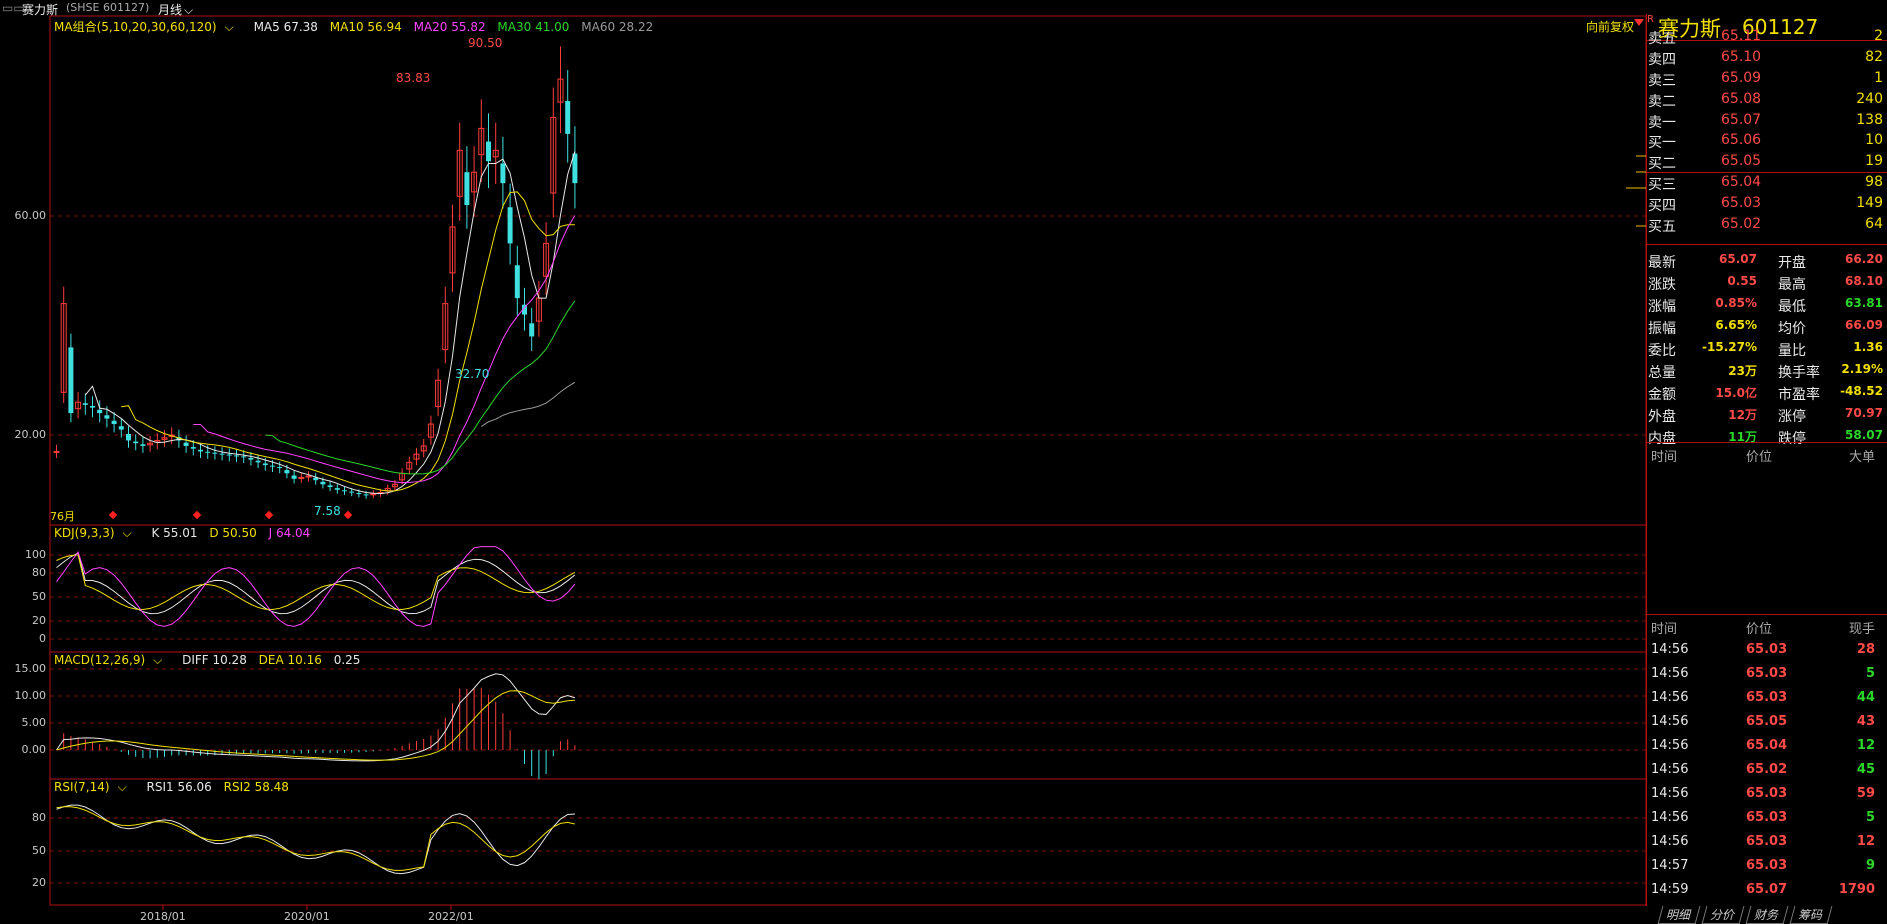 This screenshot has height=924, width=1887. What do you see at coordinates (256, 787) in the screenshot?
I see `rsi2-value: RSI2 58.48` at bounding box center [256, 787].